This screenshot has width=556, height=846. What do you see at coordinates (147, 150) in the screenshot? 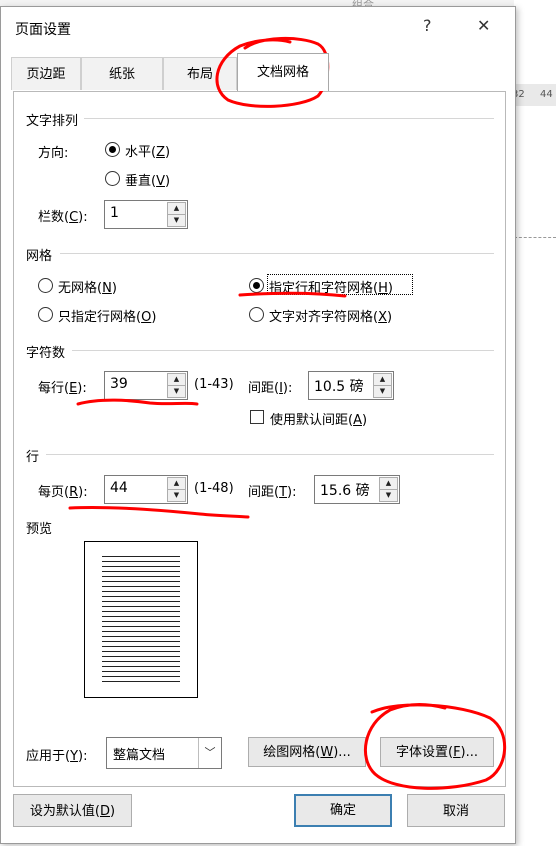
I see `horizontal-label: 水平(Z)` at bounding box center [147, 150].